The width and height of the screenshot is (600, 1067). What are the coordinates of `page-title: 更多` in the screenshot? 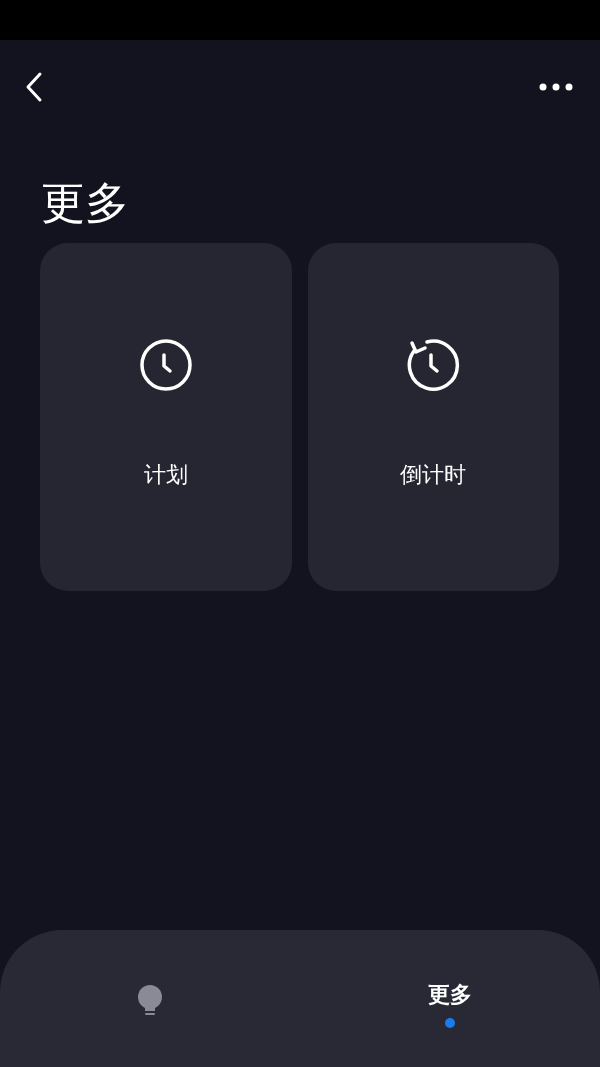 It's located at (85, 203).